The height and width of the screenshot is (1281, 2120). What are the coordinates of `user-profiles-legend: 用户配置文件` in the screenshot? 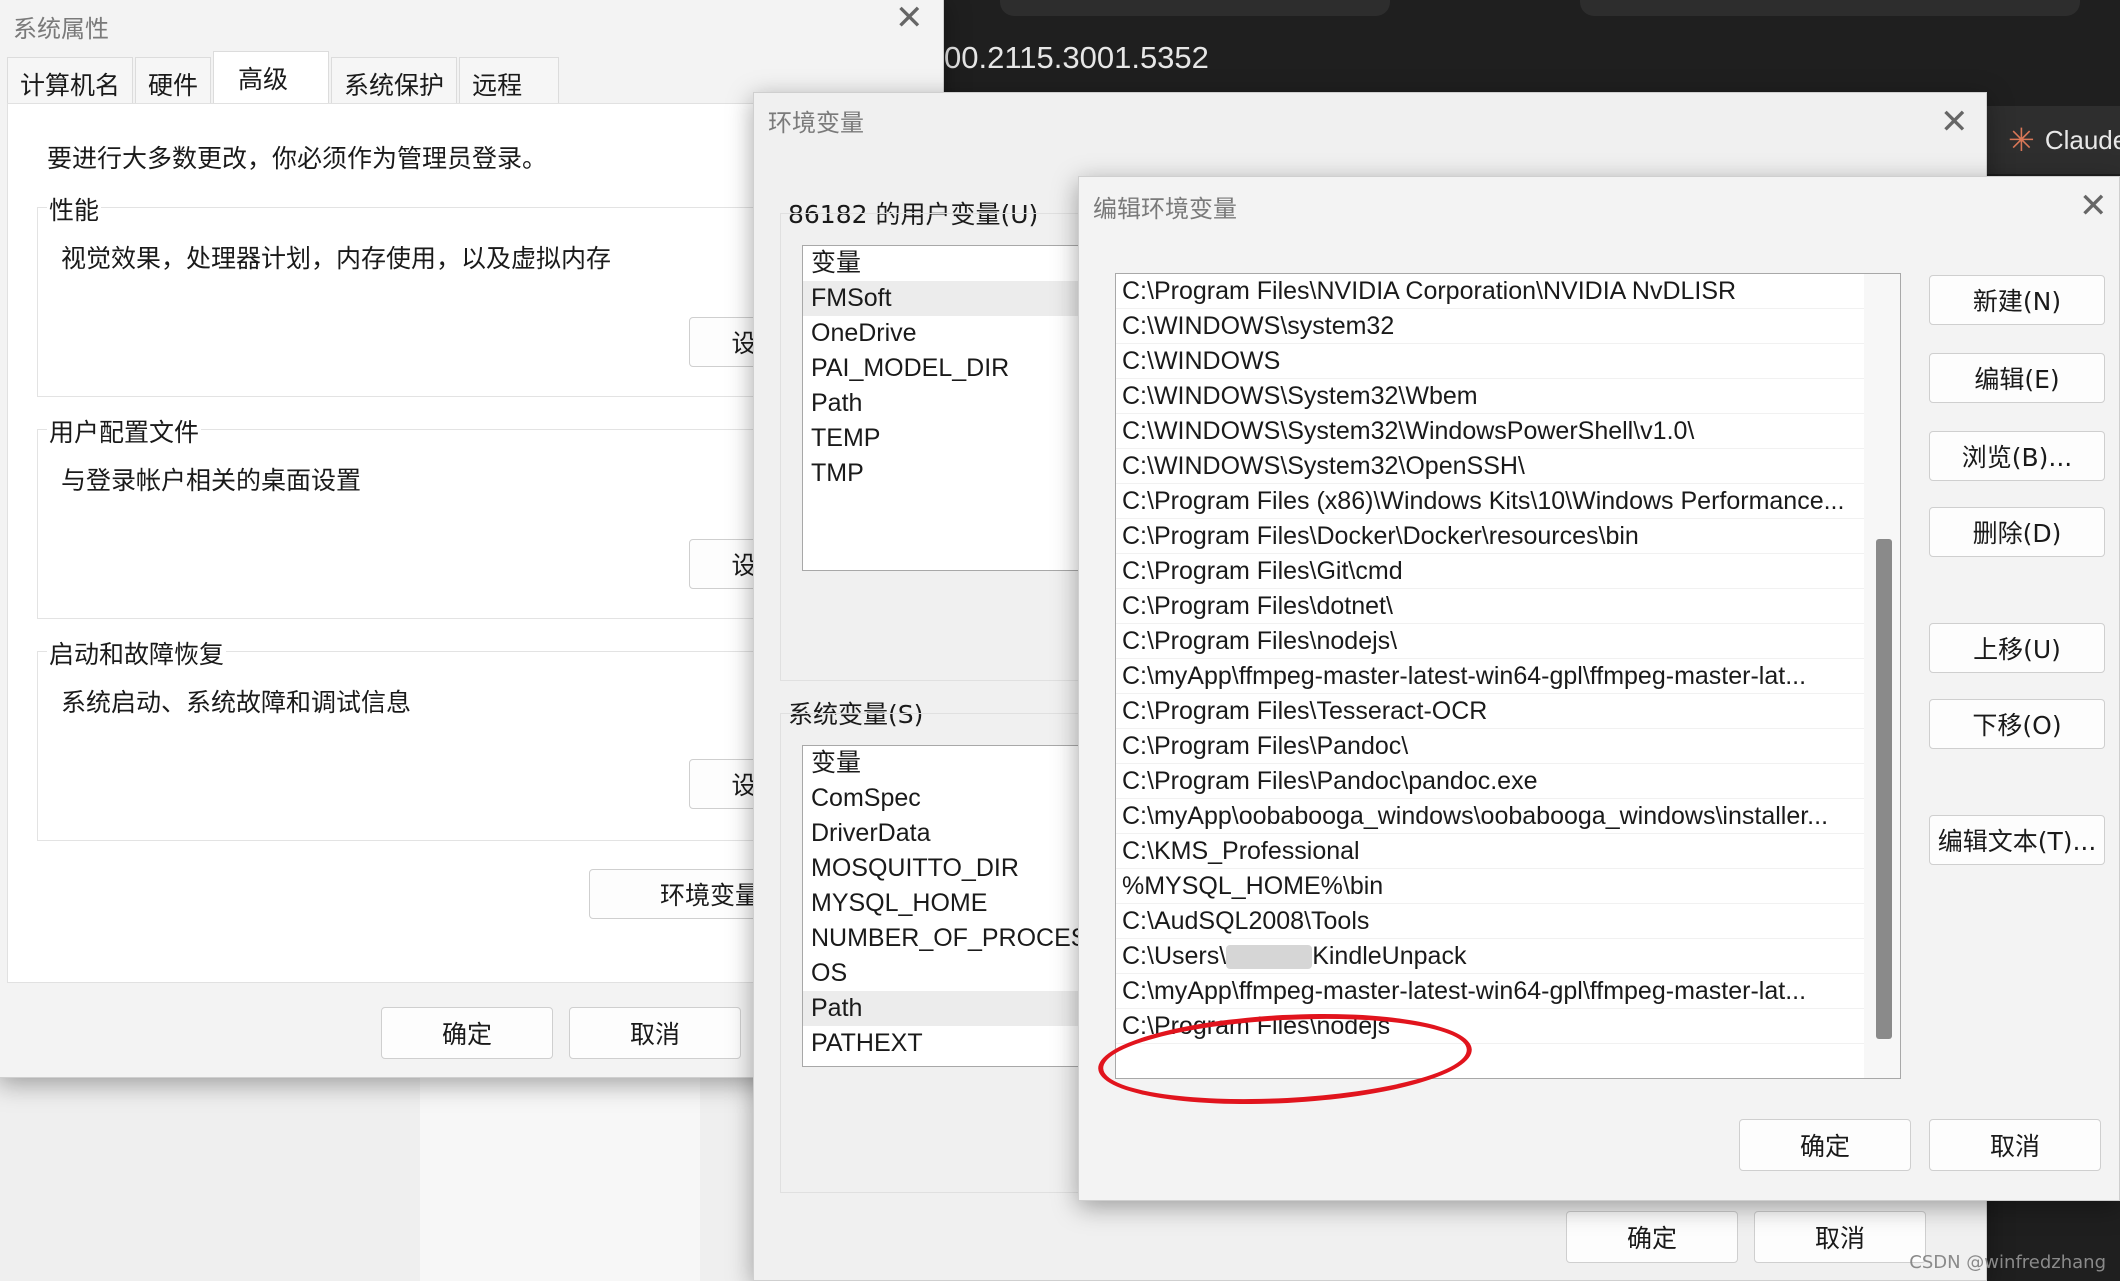 It's located at (124, 431).